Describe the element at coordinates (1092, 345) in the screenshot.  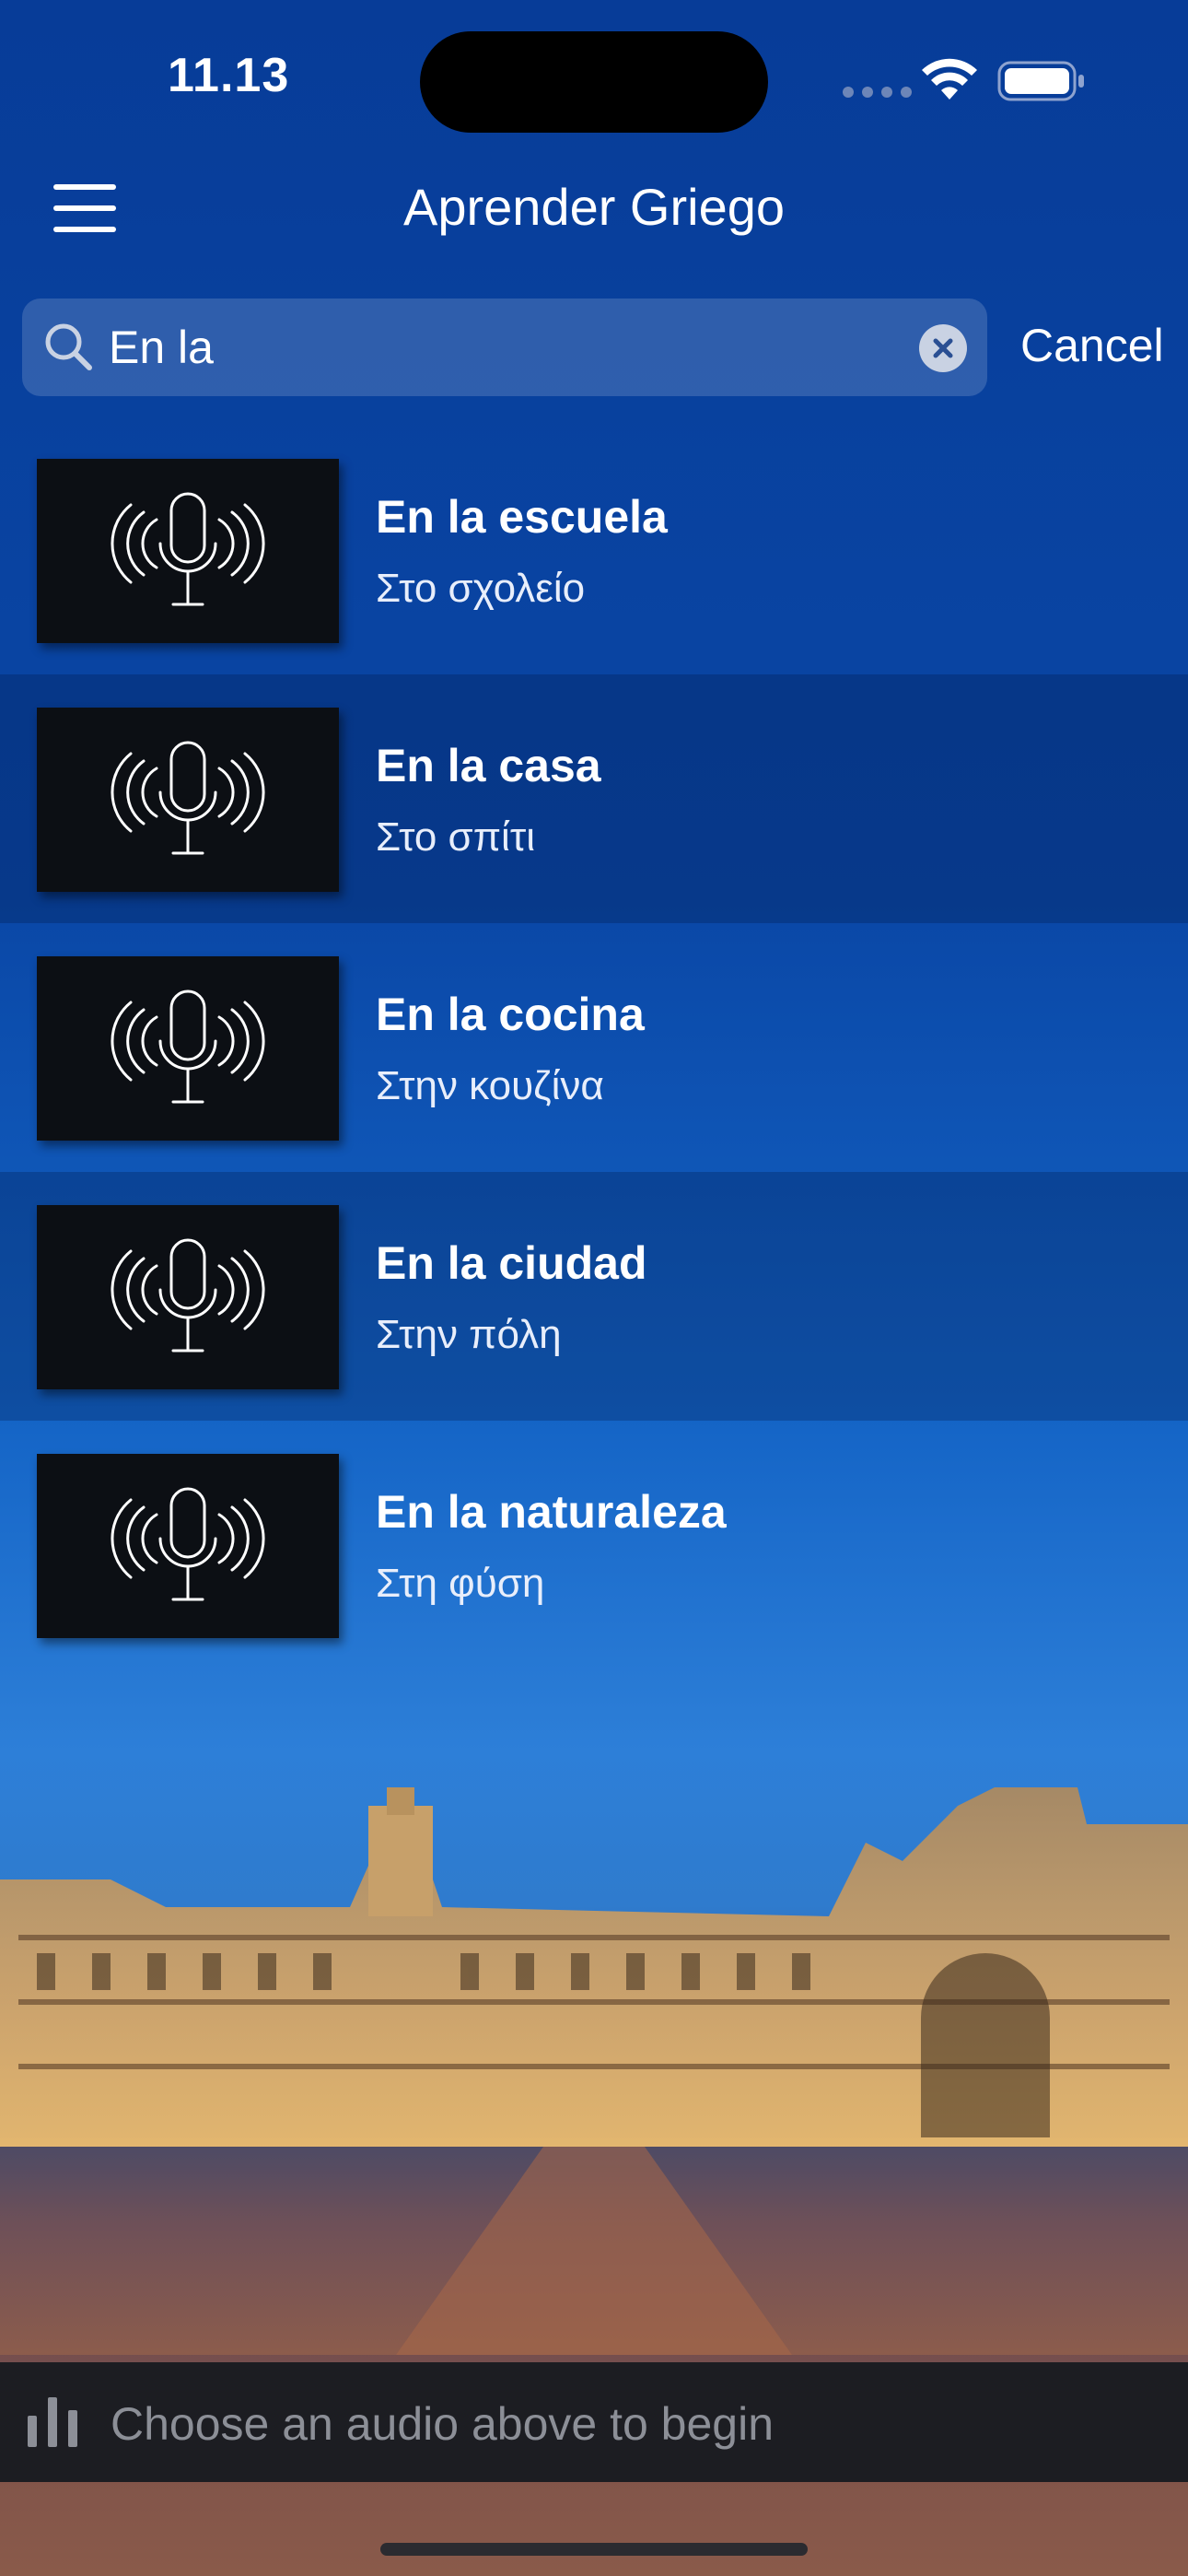
I see `cancel-button: Cancel` at that location.